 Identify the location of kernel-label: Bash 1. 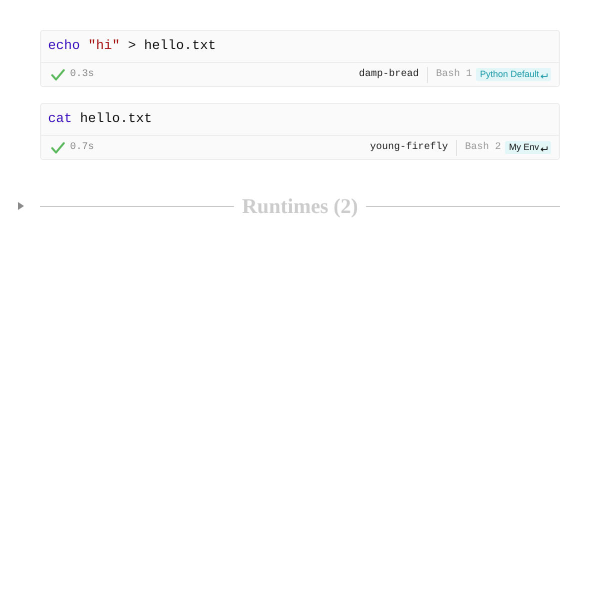
(454, 74).